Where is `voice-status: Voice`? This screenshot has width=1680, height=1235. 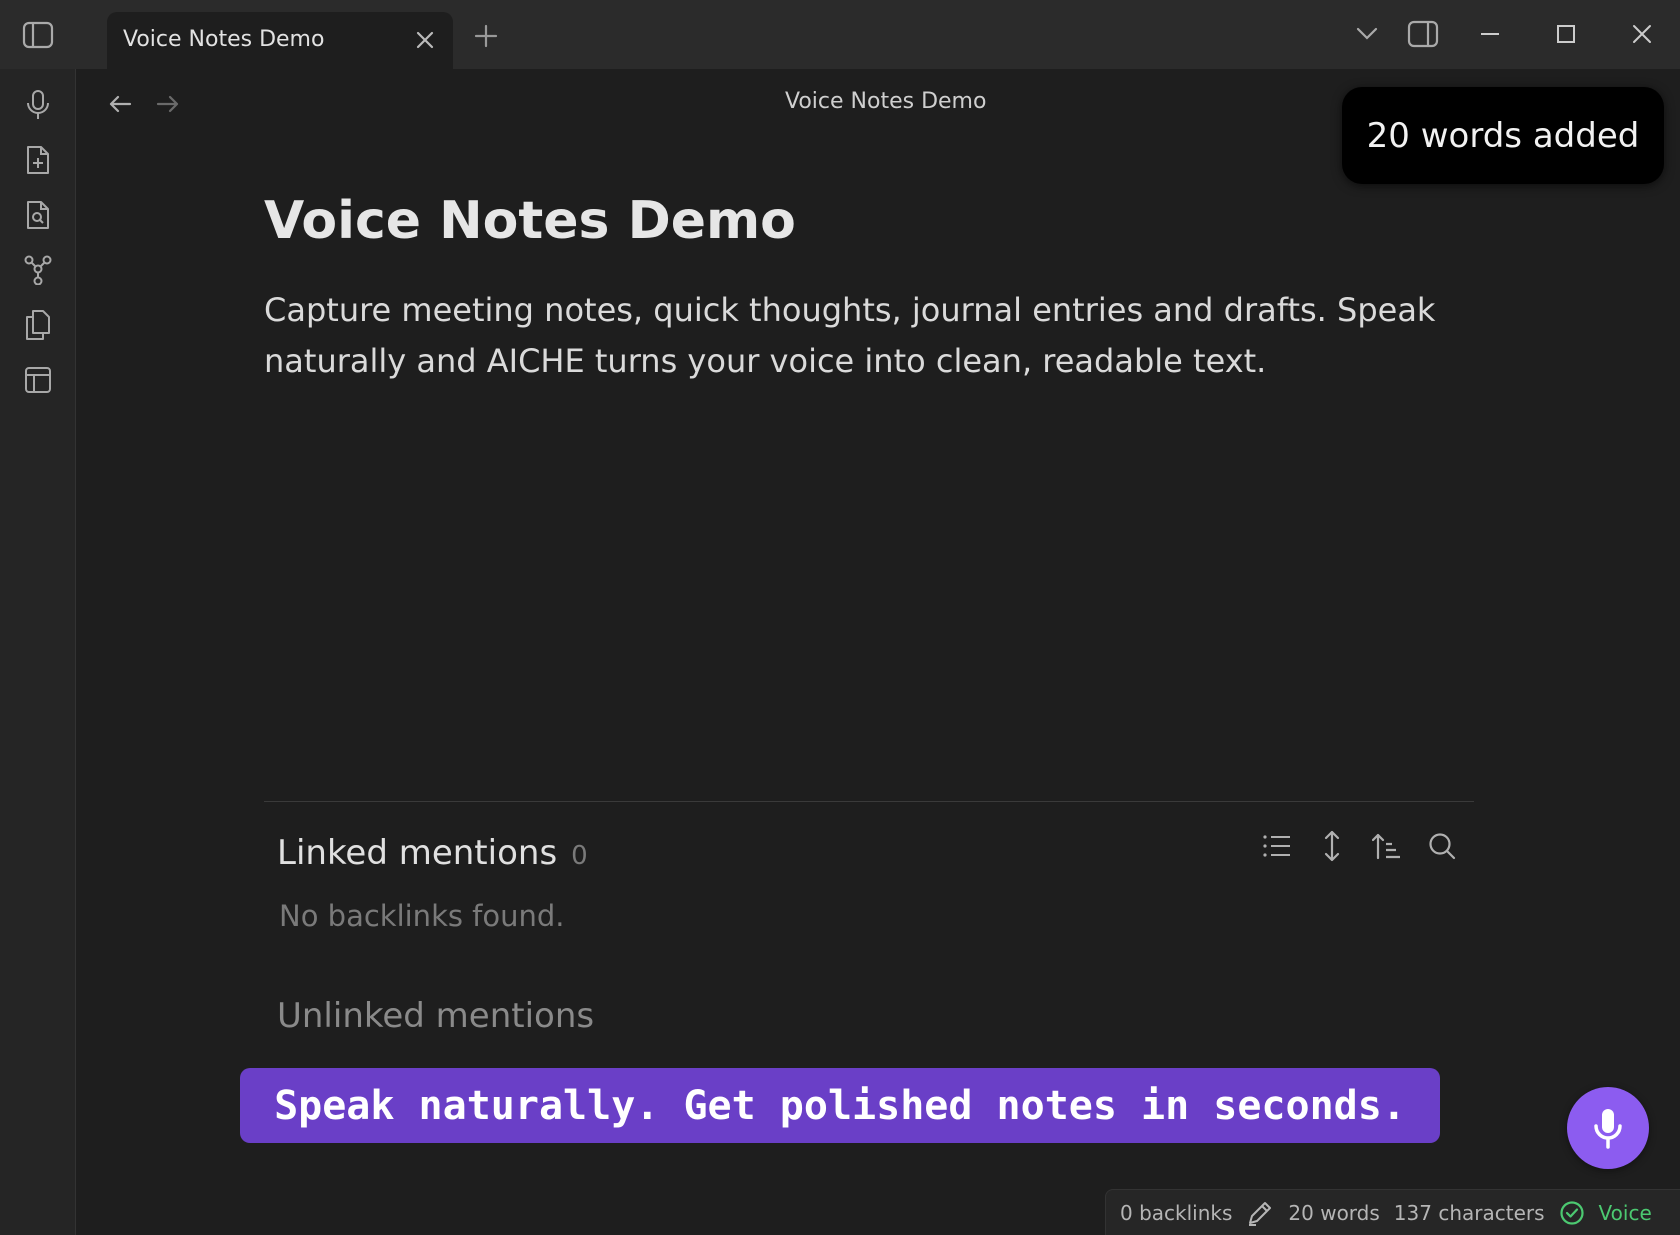
voice-status: Voice is located at coordinates (1625, 1213).